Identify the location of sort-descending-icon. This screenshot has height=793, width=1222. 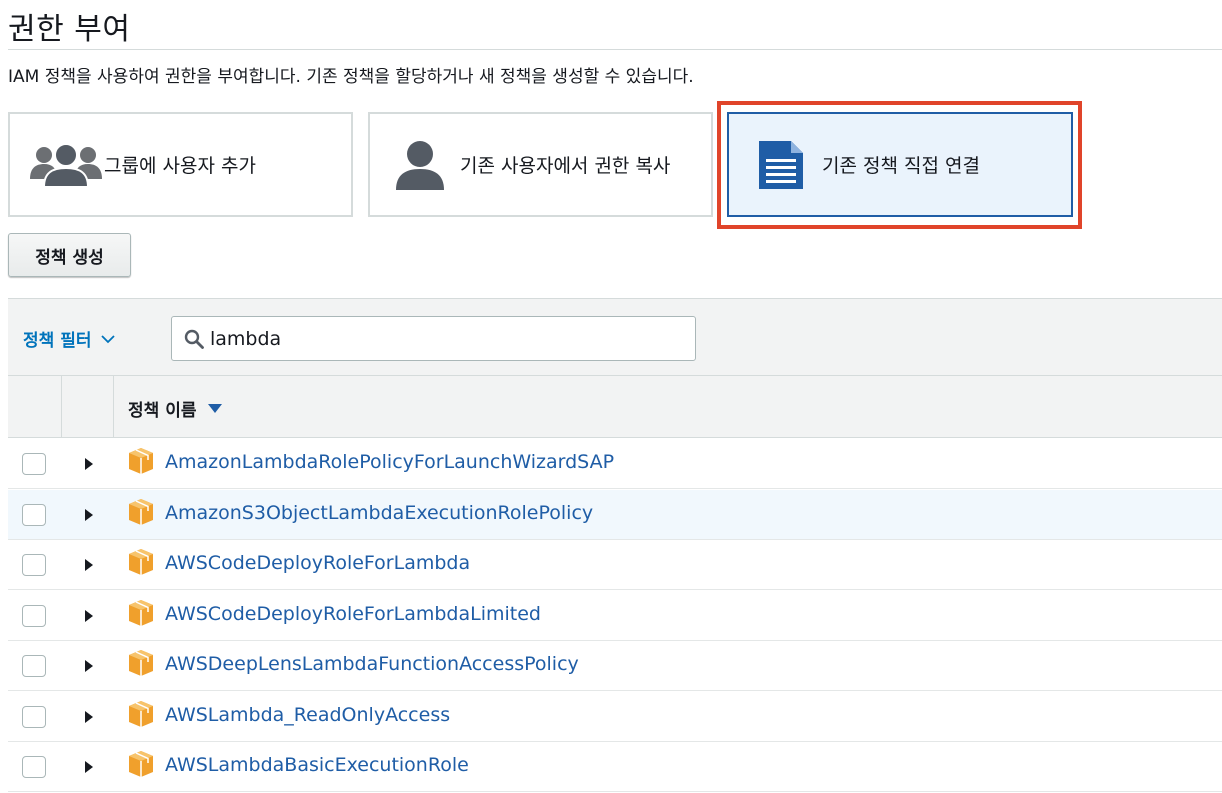
(215, 408).